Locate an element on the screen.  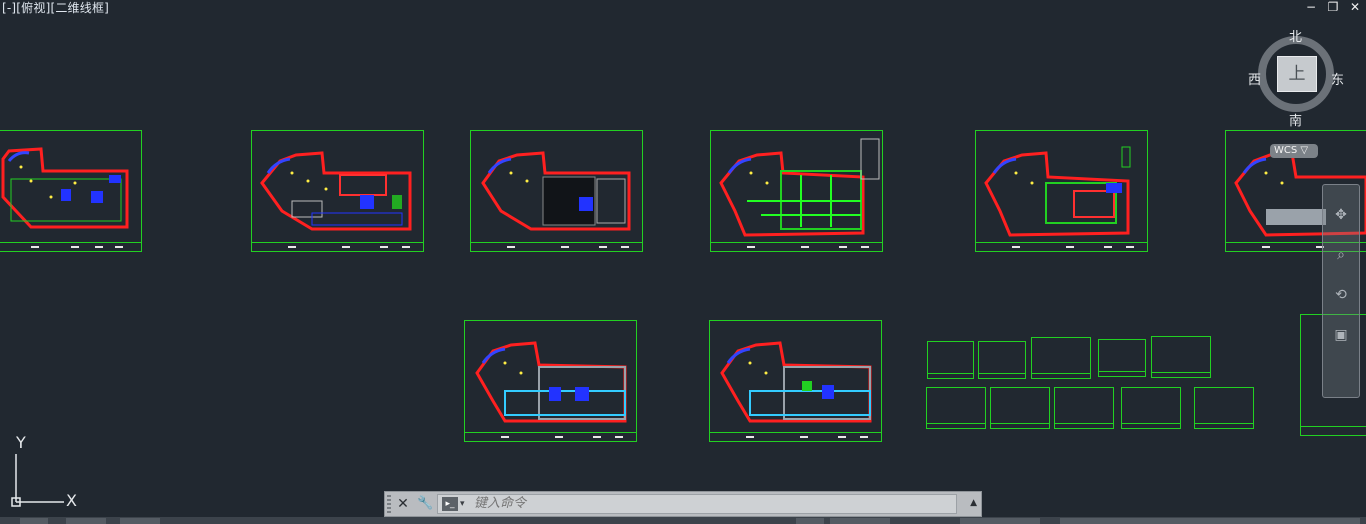
navbar-orbit-icon: ⟲ is located at coordinates (1341, 295).